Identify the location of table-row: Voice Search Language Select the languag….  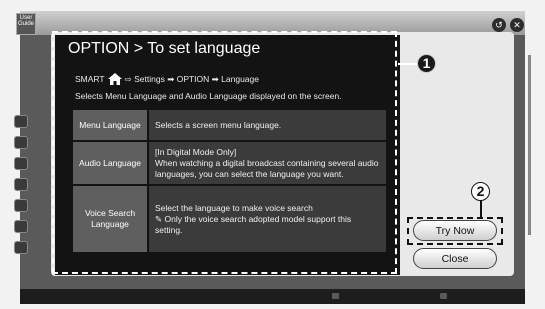
(229, 219).